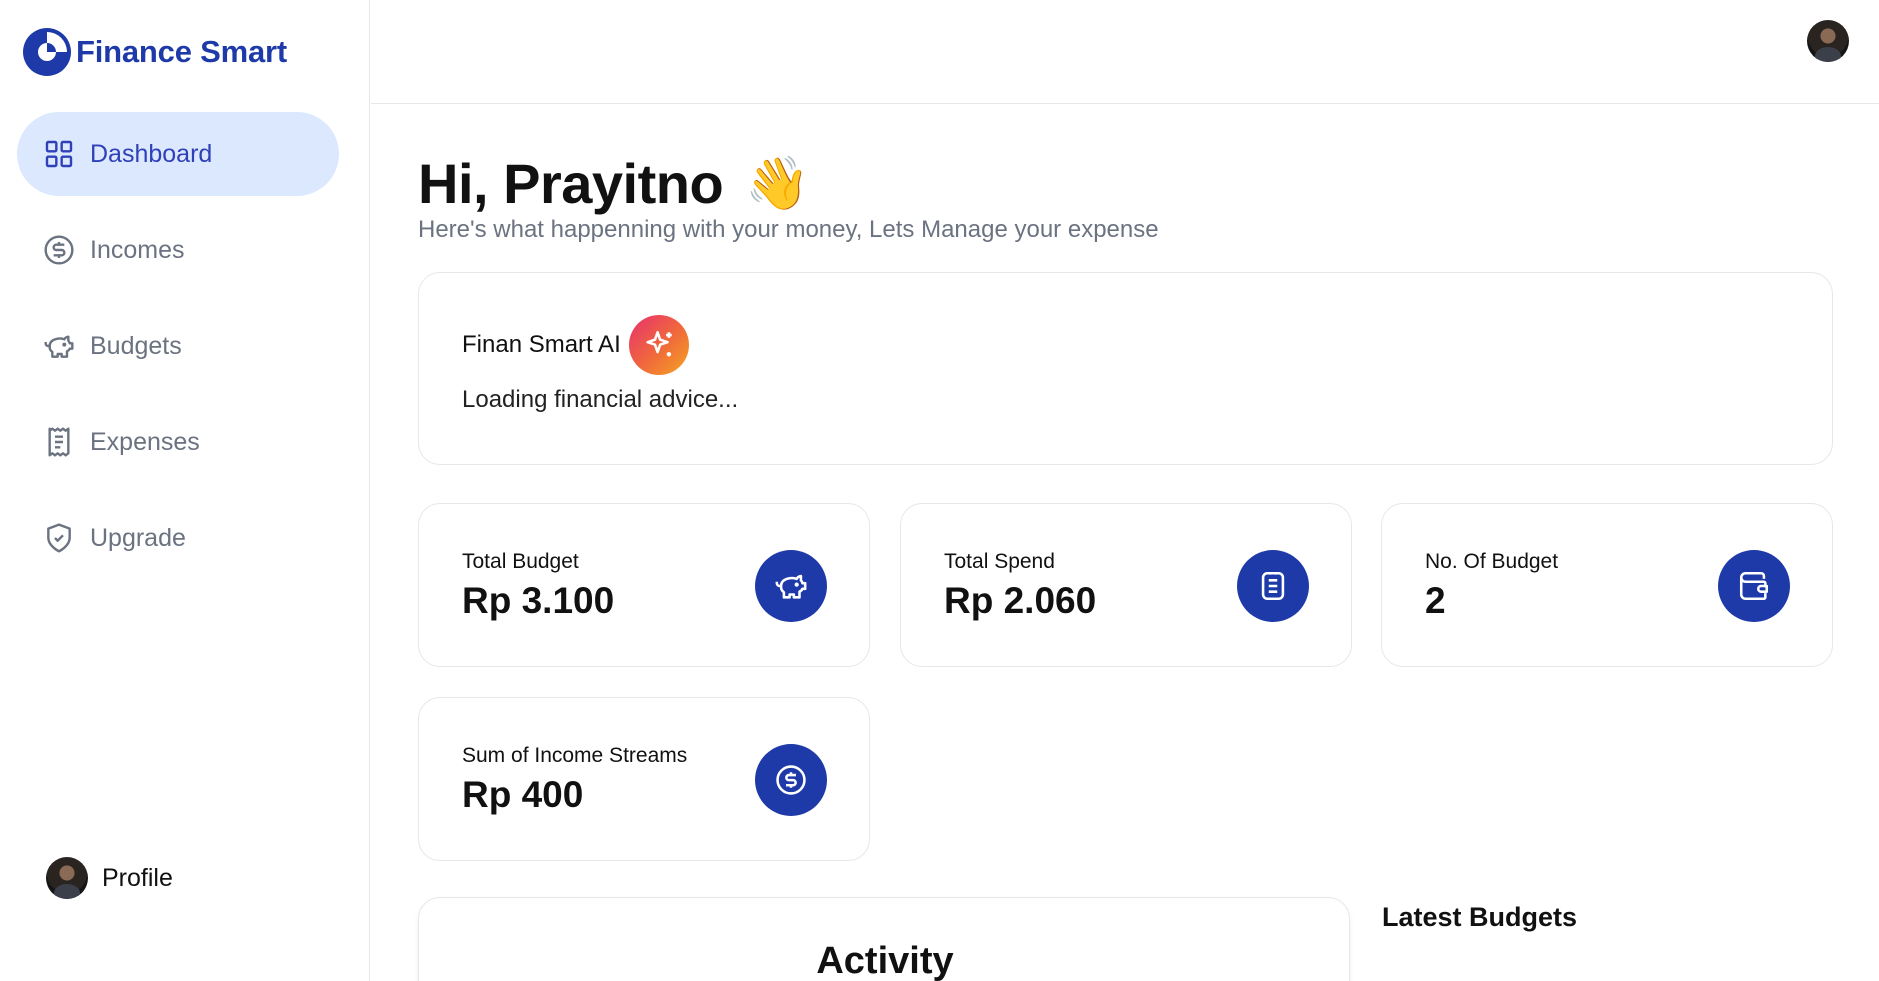 The image size is (1879, 981). I want to click on sidebar-item-label: Expenses, so click(145, 441).